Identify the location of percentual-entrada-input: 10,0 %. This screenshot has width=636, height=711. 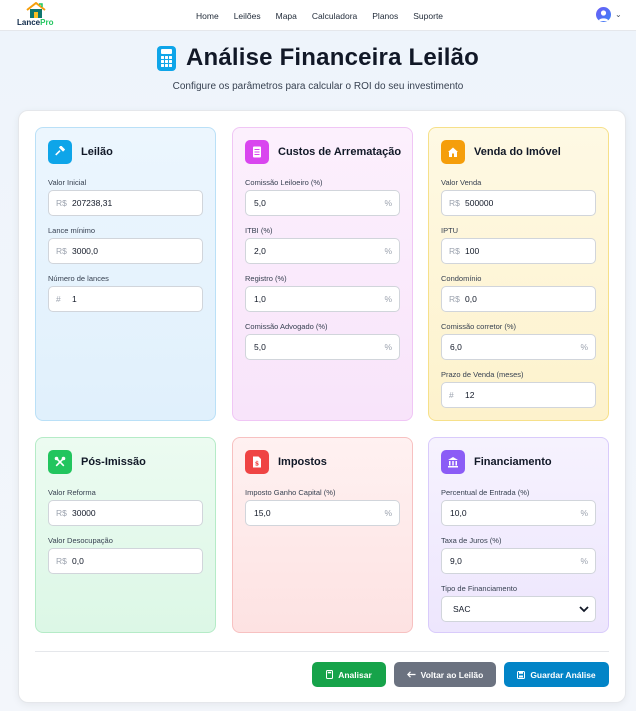
(518, 513).